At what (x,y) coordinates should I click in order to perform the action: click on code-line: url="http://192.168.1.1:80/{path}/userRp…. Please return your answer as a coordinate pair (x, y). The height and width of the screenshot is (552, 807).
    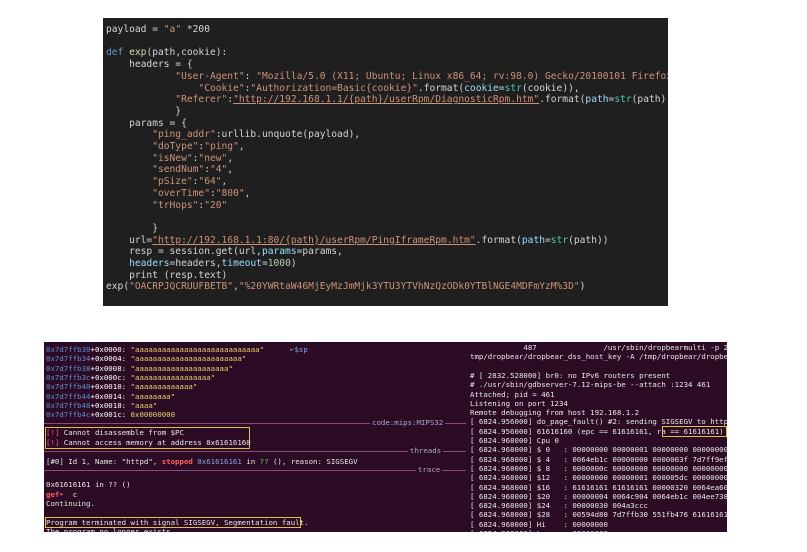
    Looking at the image, I should click on (357, 240).